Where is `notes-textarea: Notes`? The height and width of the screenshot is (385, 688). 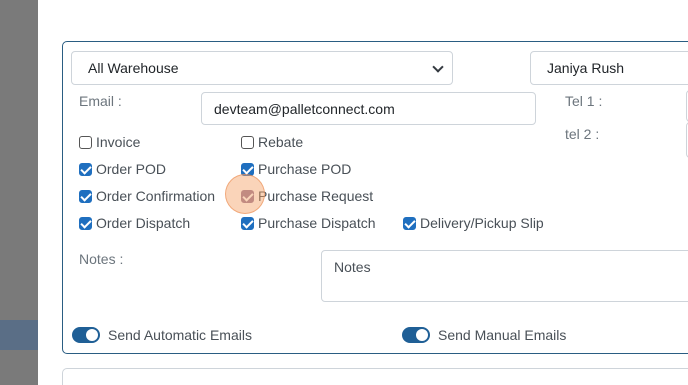
notes-textarea: Notes is located at coordinates (504, 276).